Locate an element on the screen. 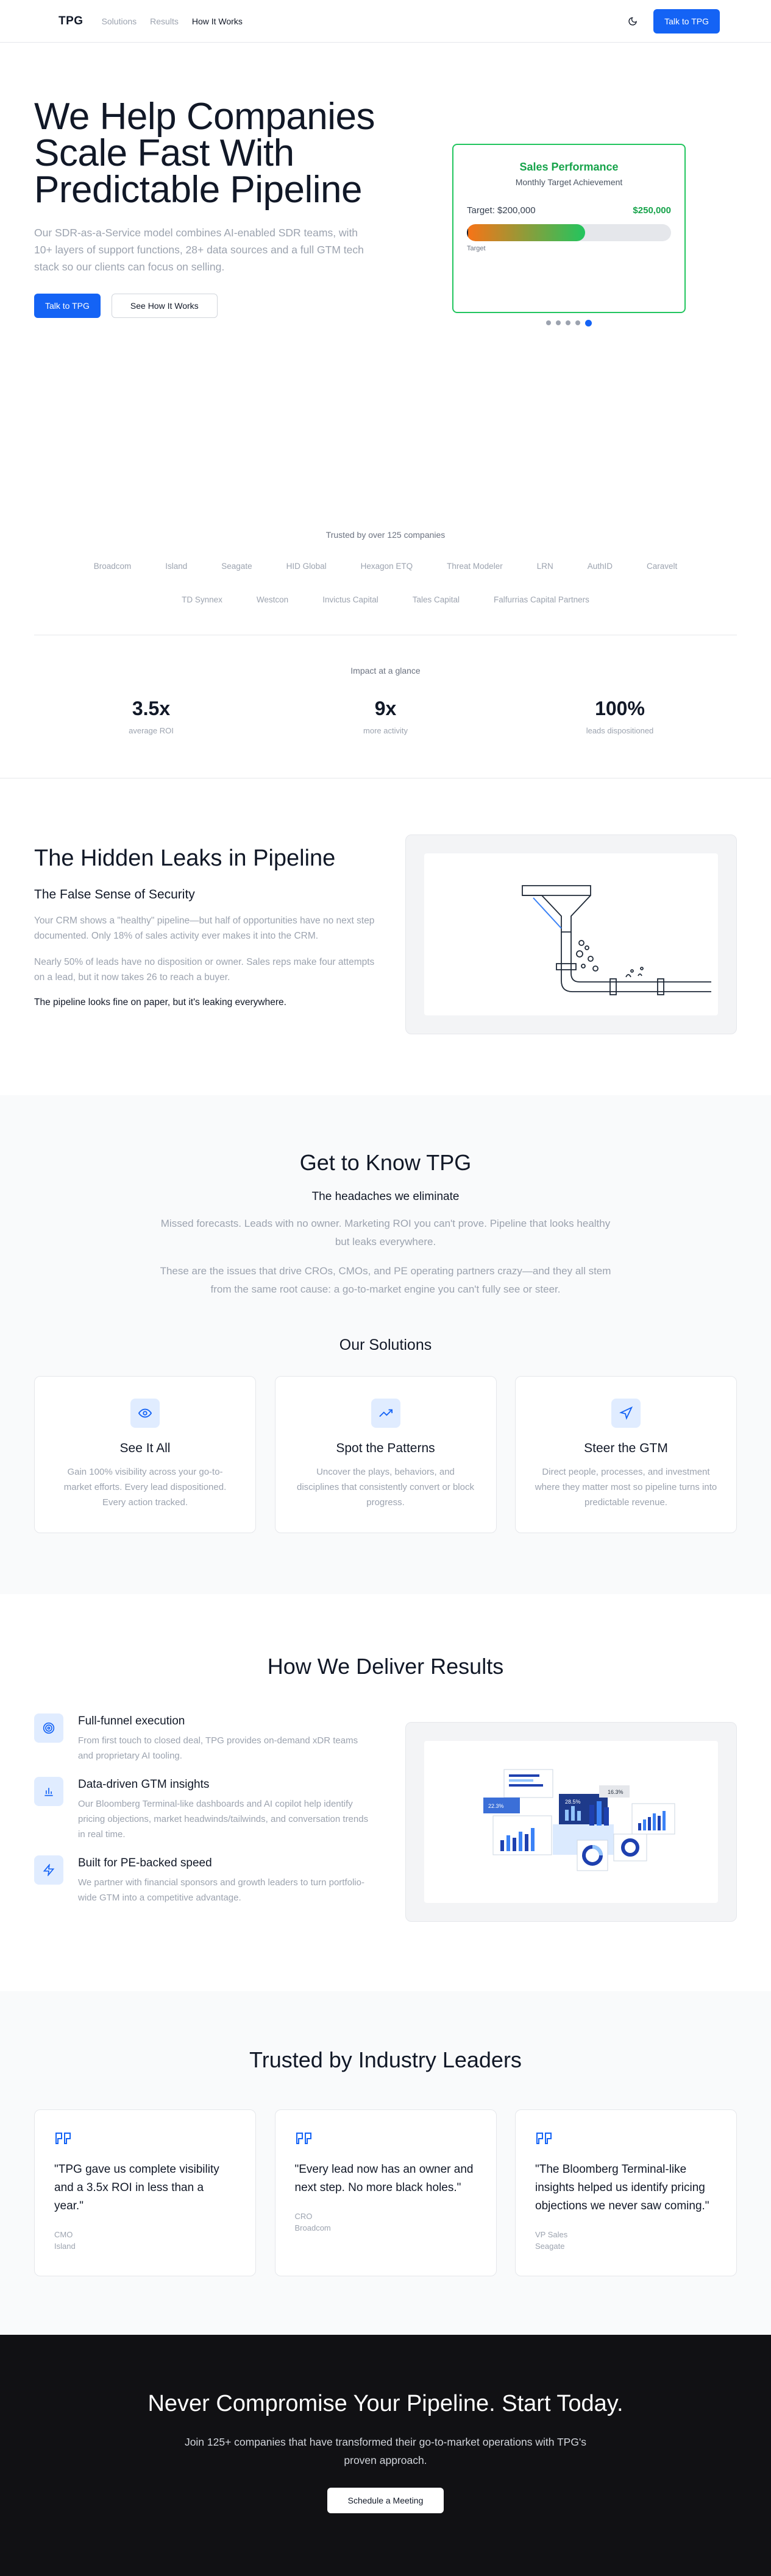 The height and width of the screenshot is (2576, 771). client-logo: Hexagon ETQ is located at coordinates (386, 566).